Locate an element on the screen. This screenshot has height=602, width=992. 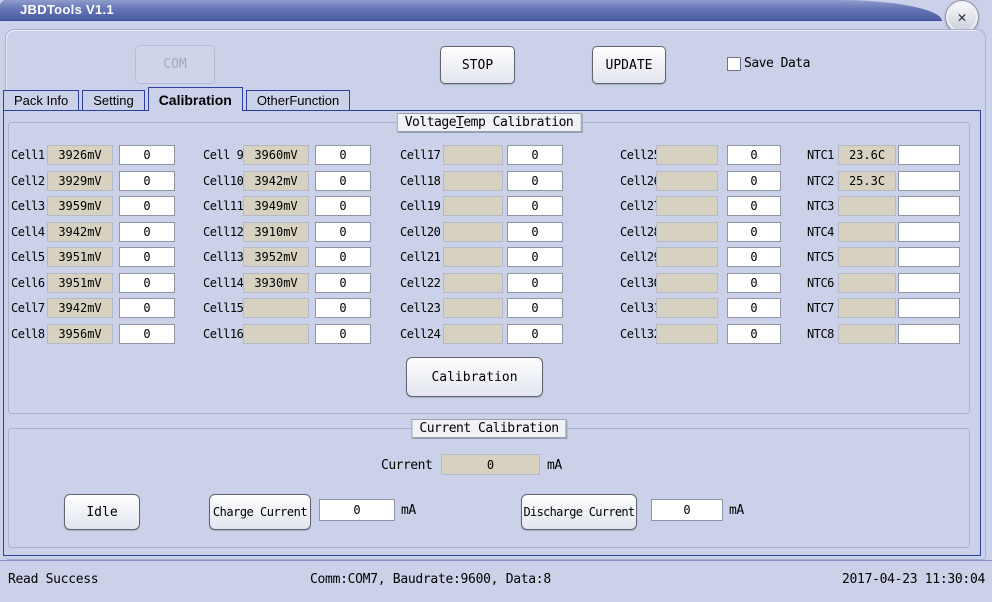
ntc-row: NTC6 is located at coordinates (884, 283).